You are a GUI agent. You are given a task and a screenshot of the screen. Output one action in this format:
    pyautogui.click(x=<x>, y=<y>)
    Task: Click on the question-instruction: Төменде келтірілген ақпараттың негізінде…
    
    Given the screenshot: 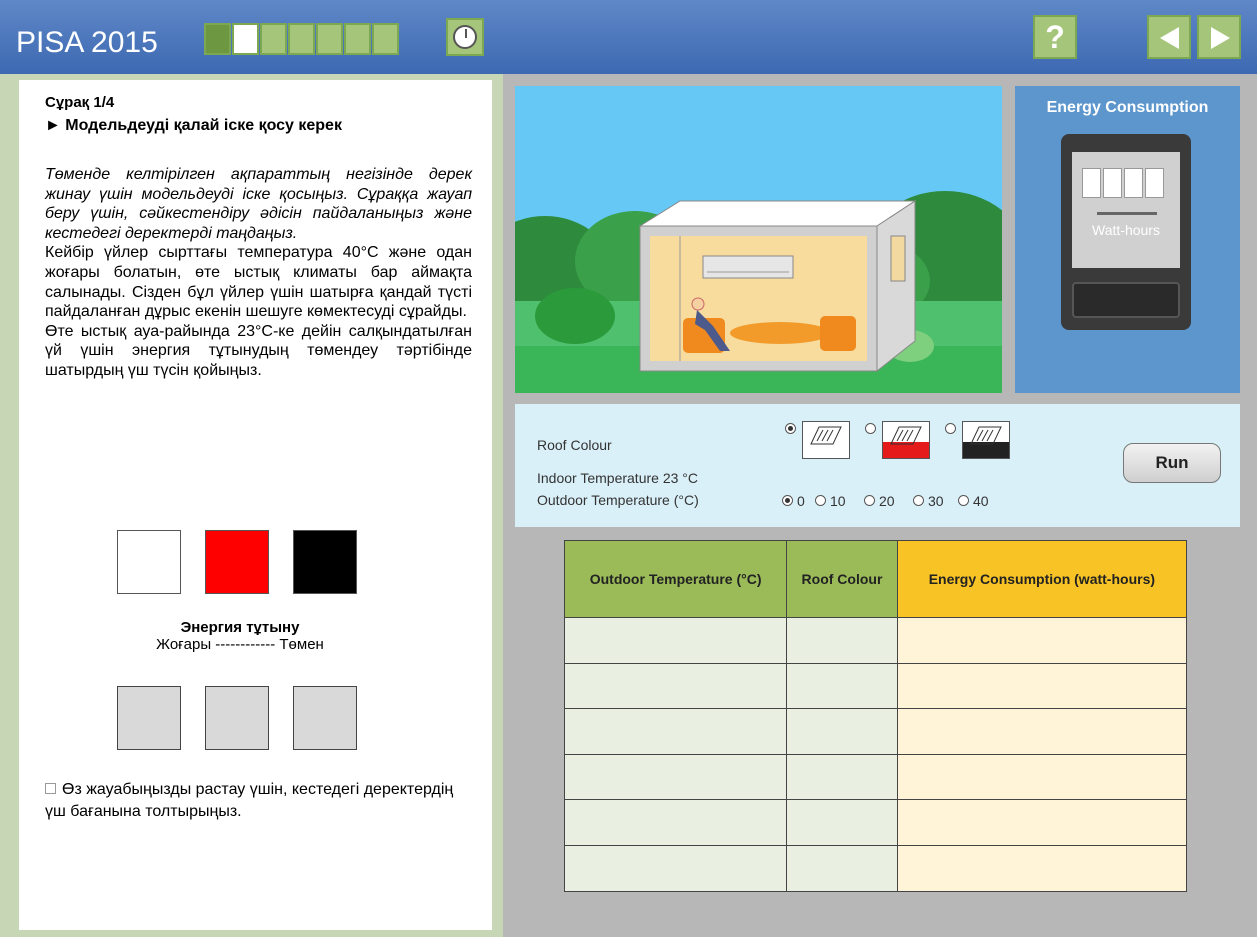 What is the action you would take?
    pyautogui.click(x=258, y=204)
    